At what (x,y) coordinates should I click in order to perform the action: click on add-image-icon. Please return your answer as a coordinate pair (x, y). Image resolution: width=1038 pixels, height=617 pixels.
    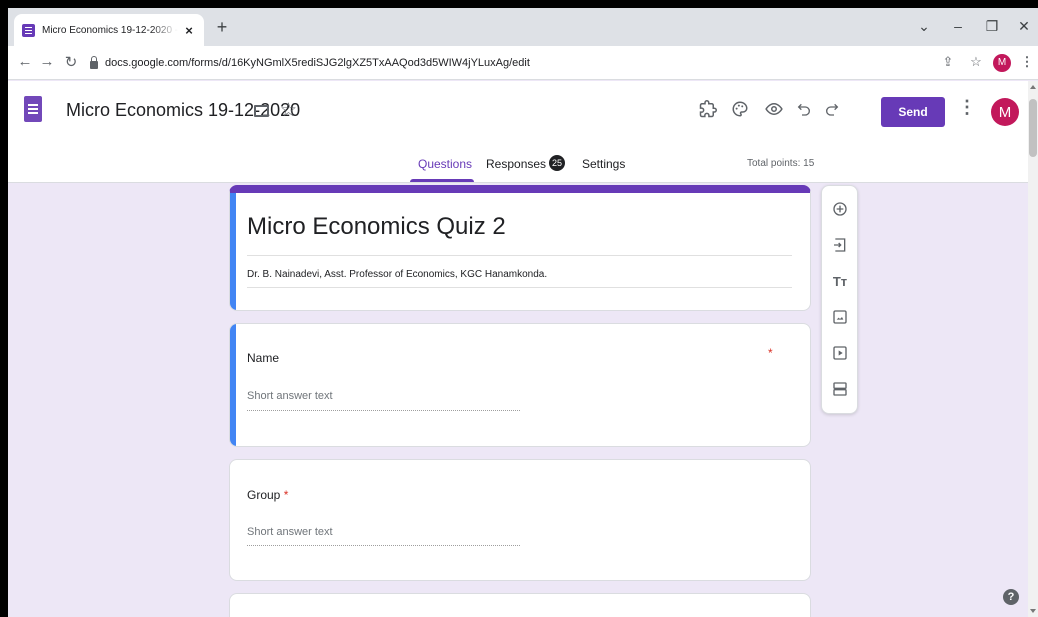
    Looking at the image, I should click on (840, 317).